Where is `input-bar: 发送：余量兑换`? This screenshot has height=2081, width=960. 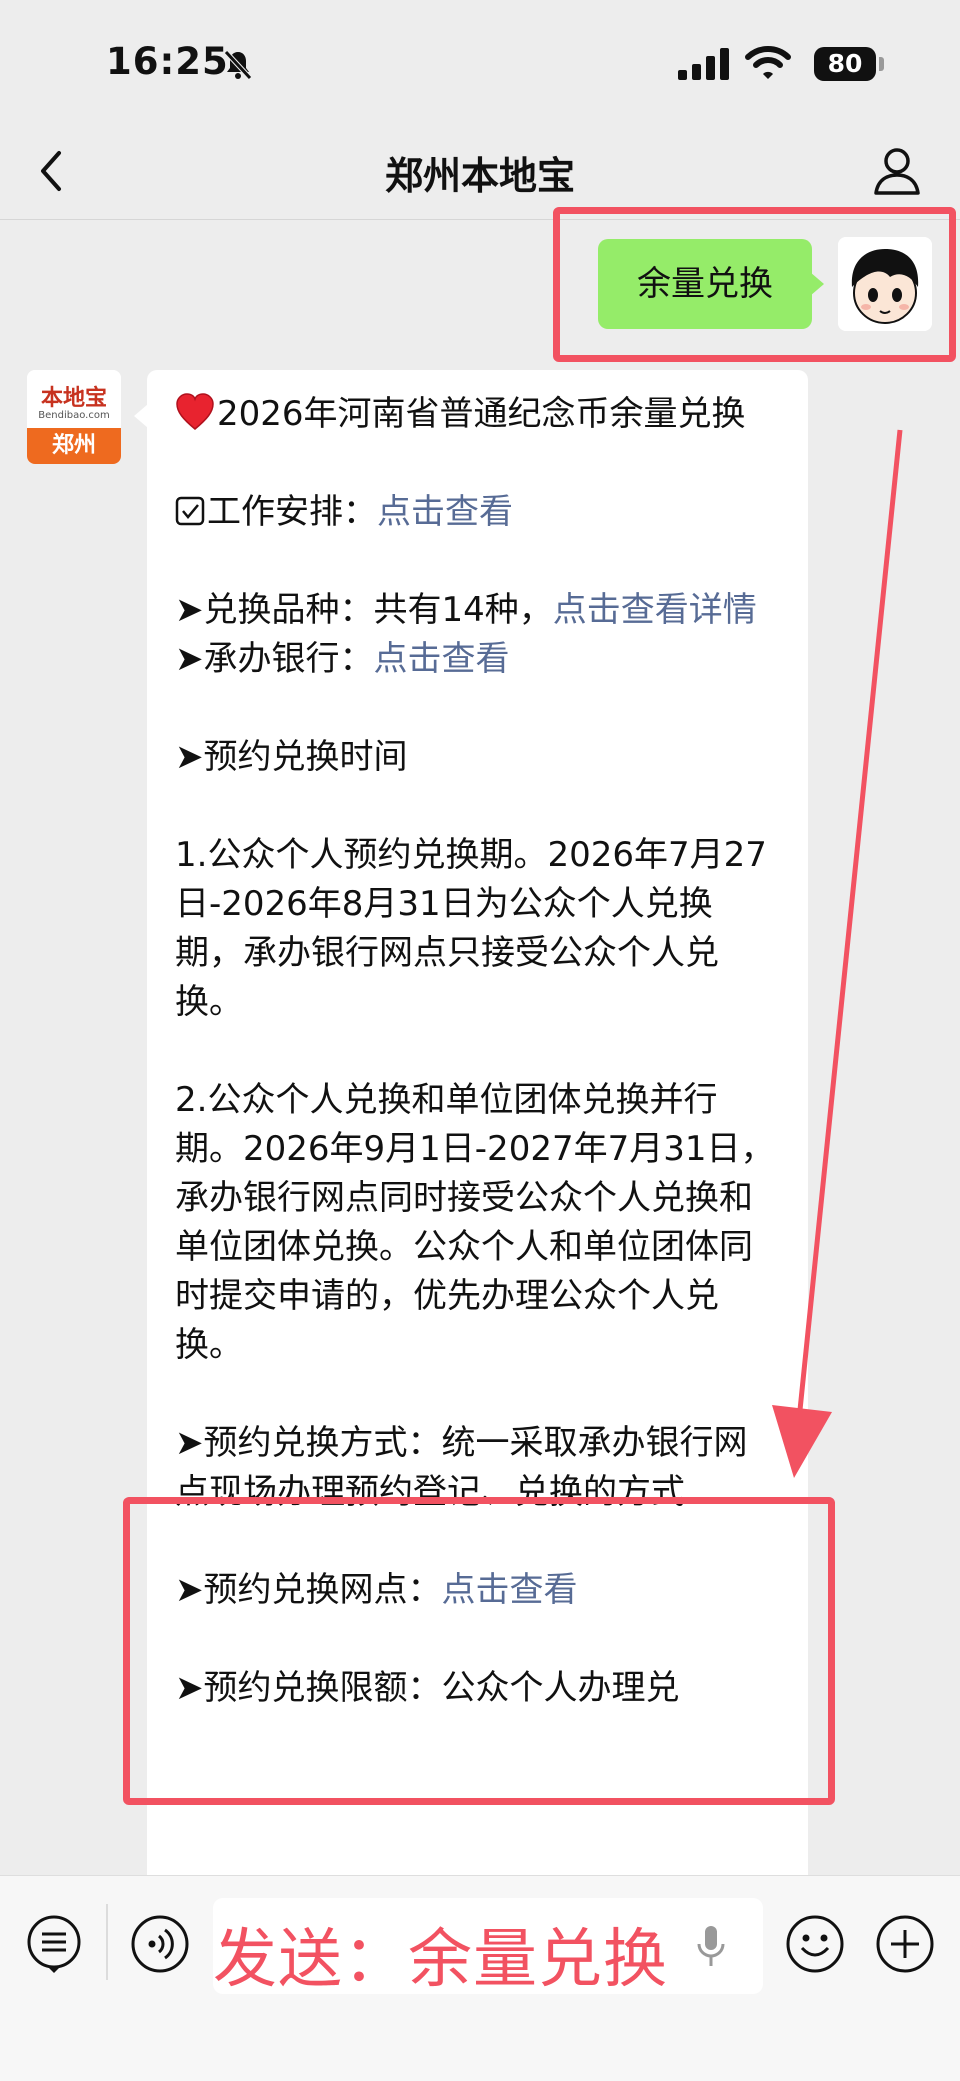 input-bar: 发送：余量兑换 is located at coordinates (480, 1978).